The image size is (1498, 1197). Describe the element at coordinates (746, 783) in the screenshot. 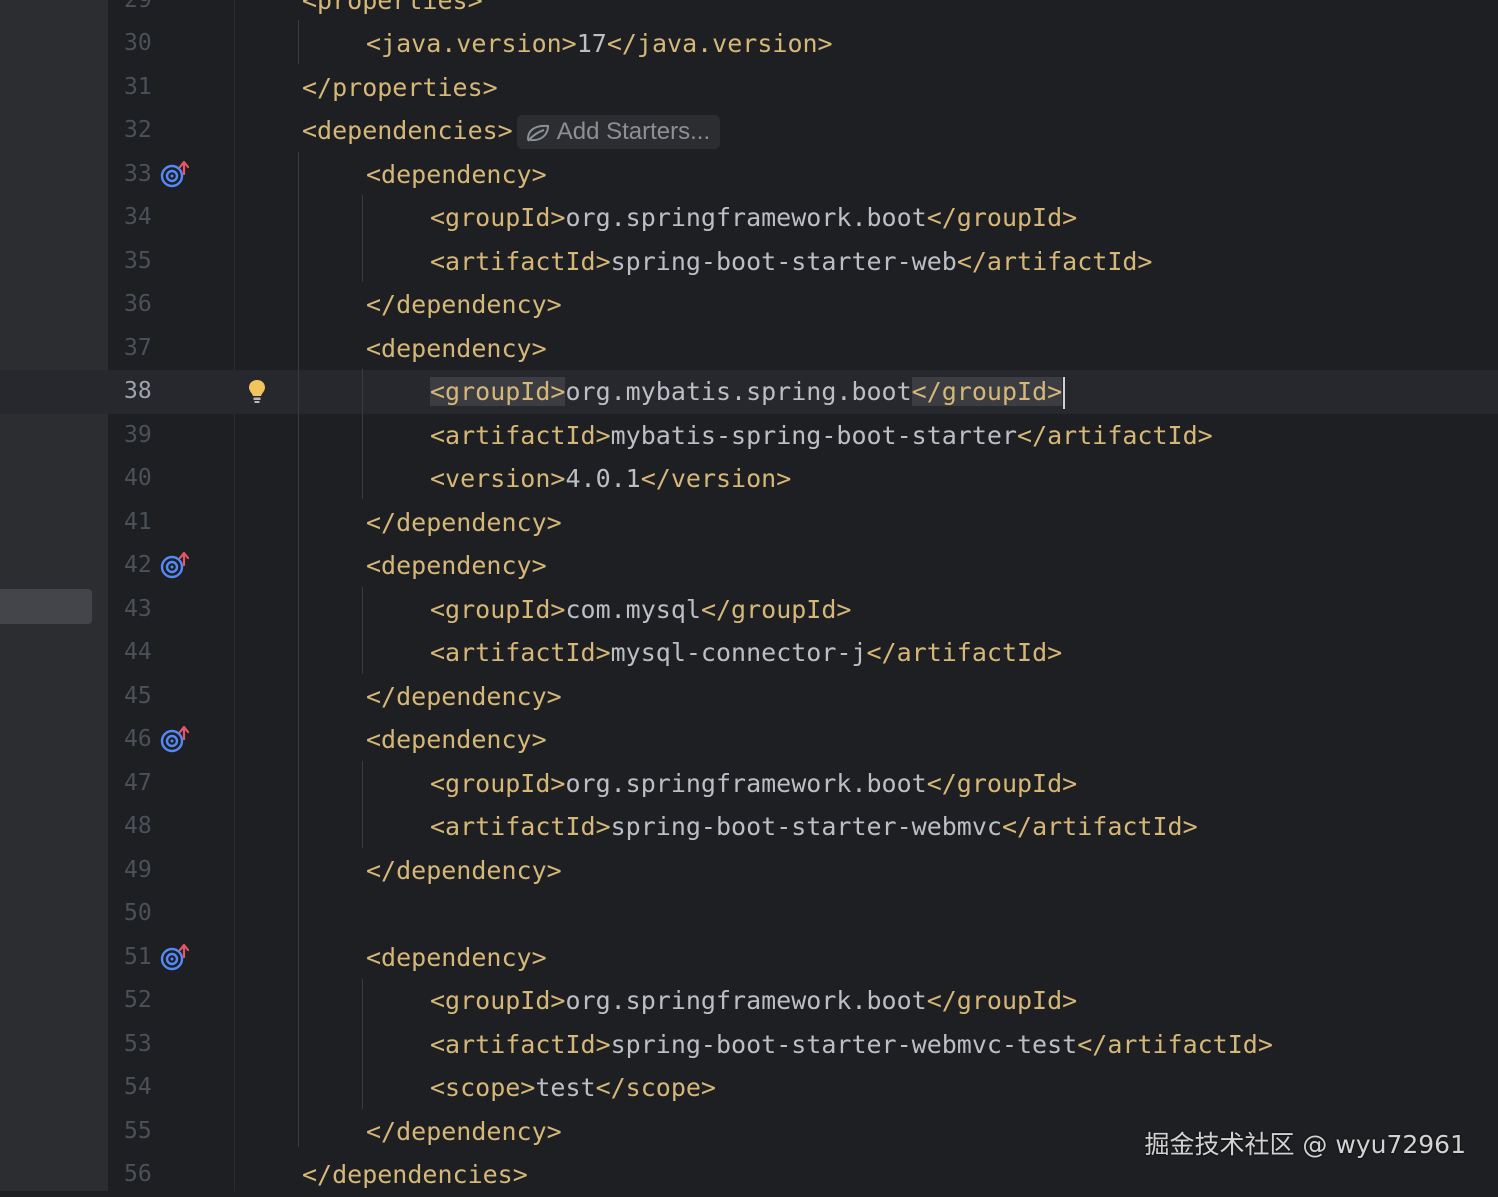

I see `xml-value: org.springframework.boot` at that location.